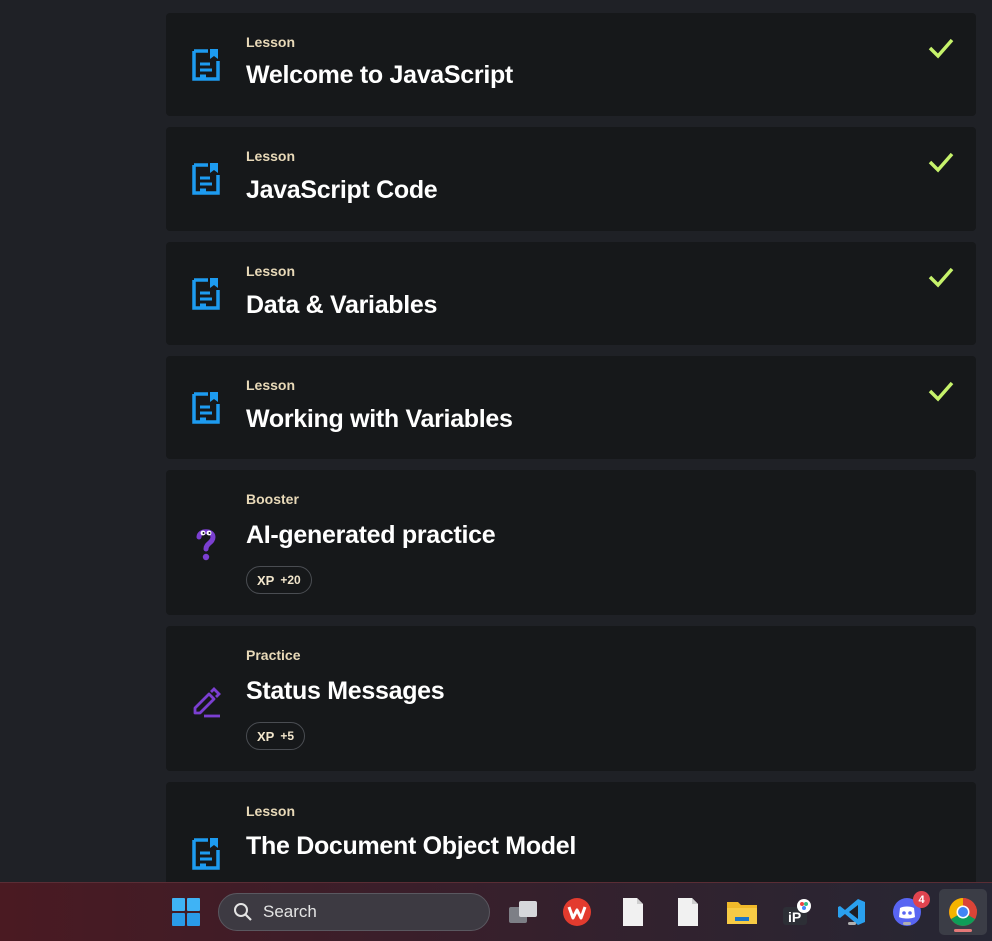 The image size is (992, 941). Describe the element at coordinates (272, 499) in the screenshot. I see `booster-type: Booster` at that location.